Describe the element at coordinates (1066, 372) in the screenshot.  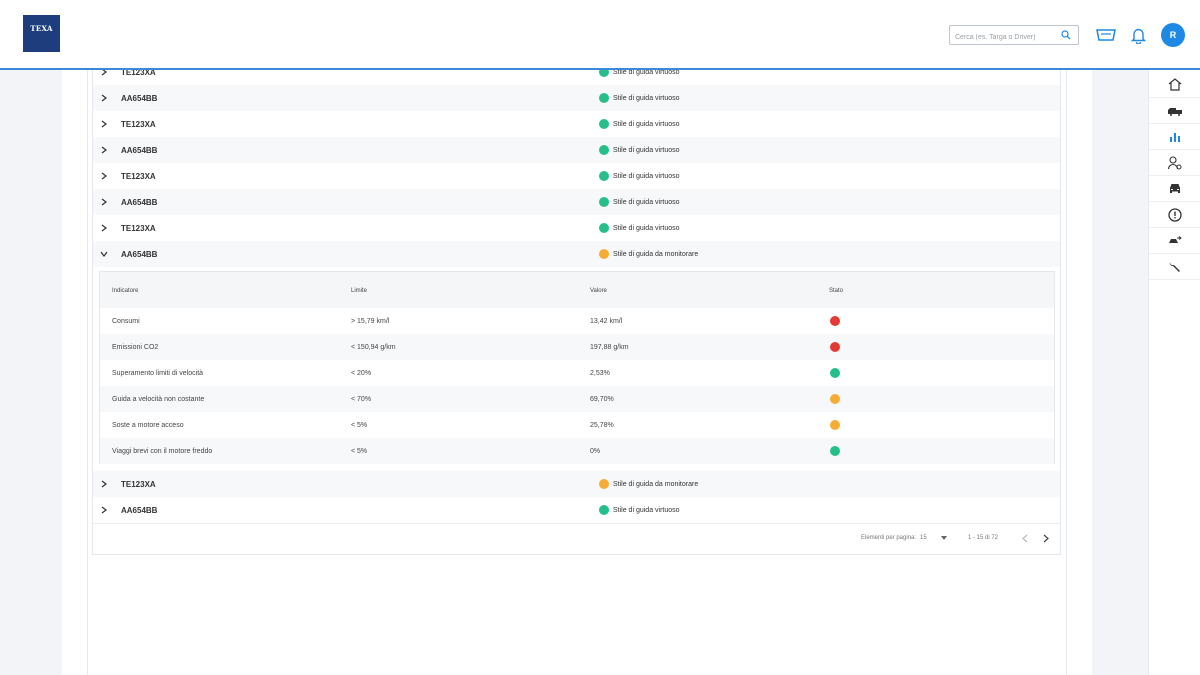
I see `content-divider-right` at that location.